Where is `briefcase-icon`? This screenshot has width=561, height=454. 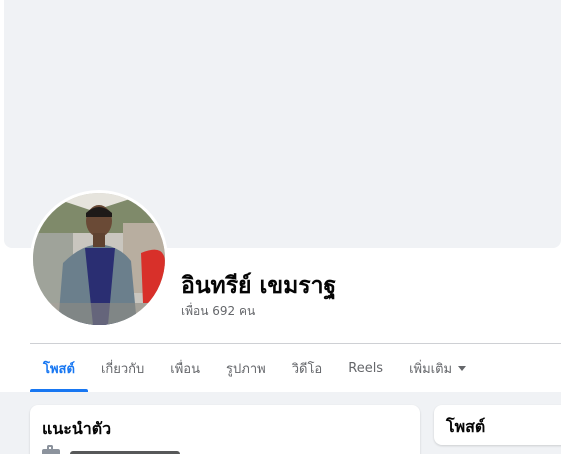 briefcase-icon is located at coordinates (51, 449).